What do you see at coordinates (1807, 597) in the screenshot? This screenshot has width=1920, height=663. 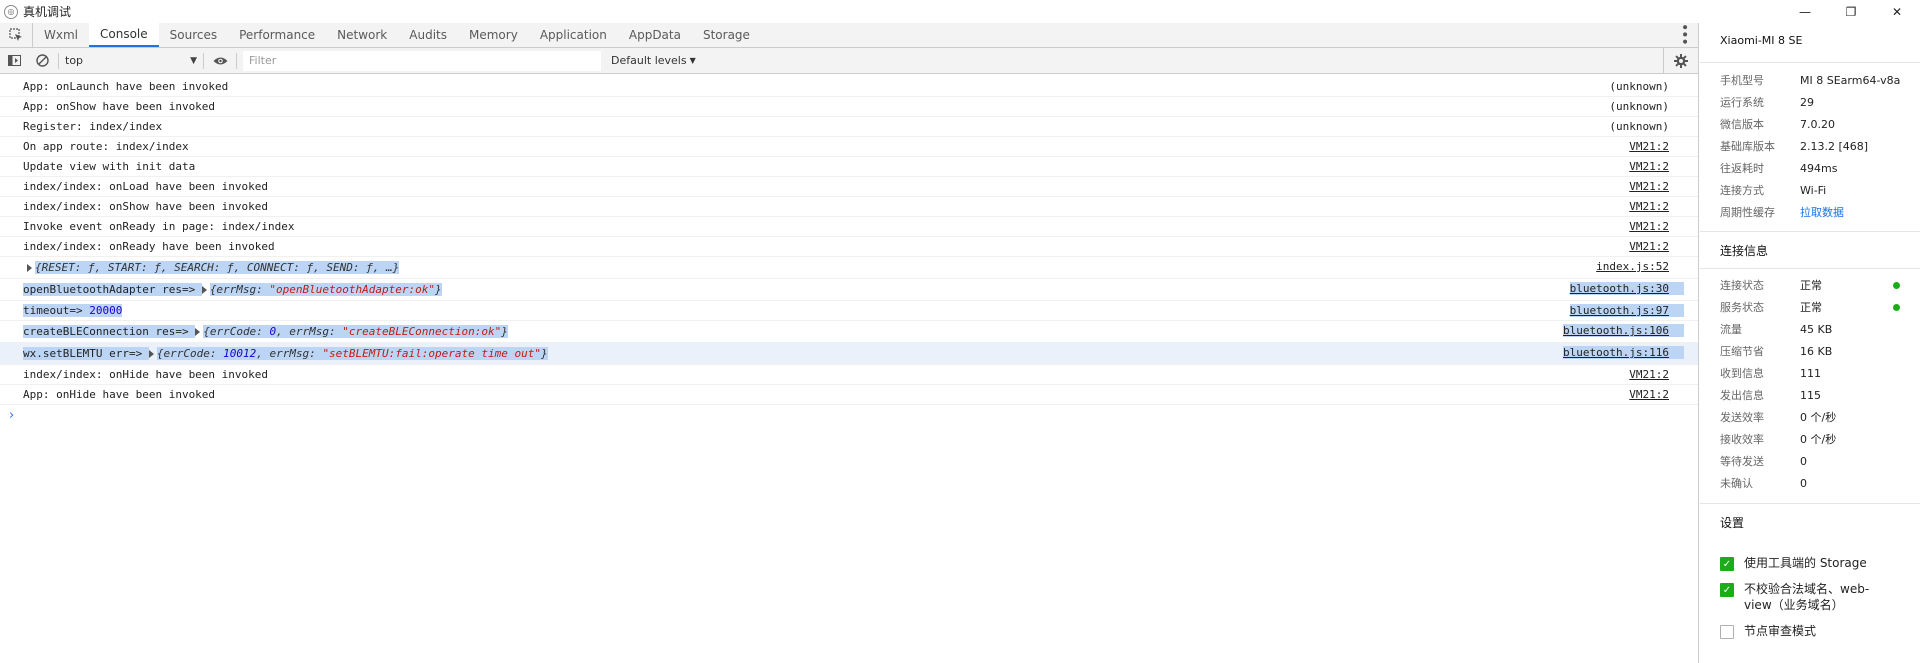 I see `setting-label: 不校验合法域名、web-view（业务域名）` at bounding box center [1807, 597].